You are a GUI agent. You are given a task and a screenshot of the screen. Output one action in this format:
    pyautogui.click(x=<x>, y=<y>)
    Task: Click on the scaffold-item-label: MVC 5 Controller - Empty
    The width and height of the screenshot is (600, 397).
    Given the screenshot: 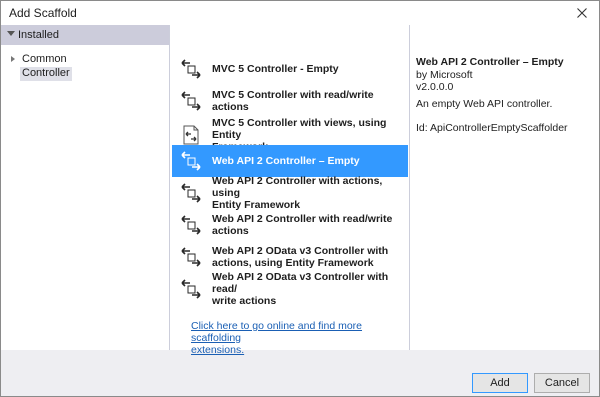 What is the action you would take?
    pyautogui.click(x=307, y=69)
    